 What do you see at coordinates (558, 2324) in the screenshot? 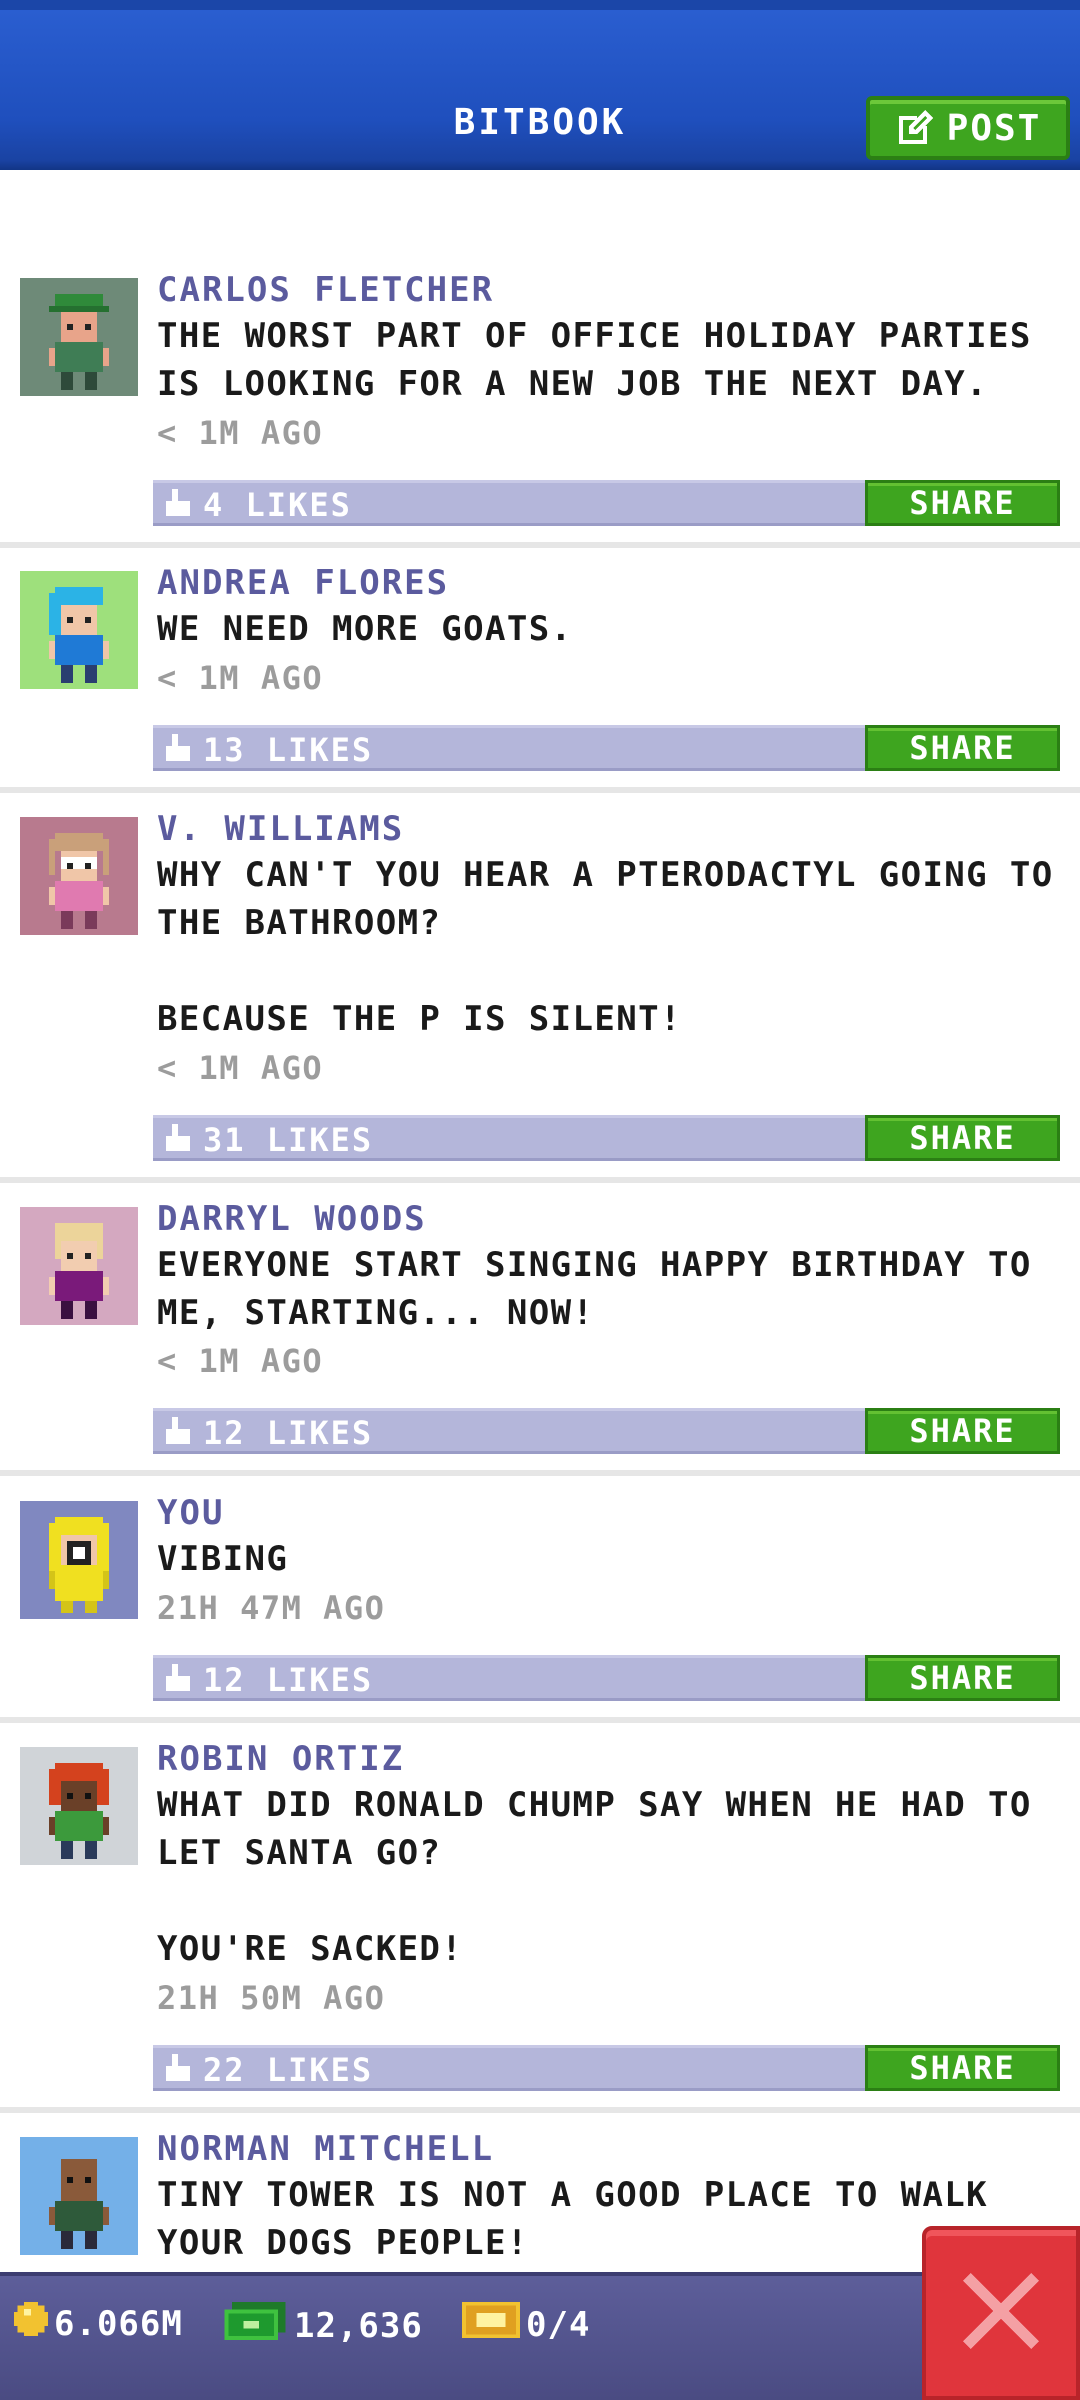
I see `tickets-value: 0/4` at bounding box center [558, 2324].